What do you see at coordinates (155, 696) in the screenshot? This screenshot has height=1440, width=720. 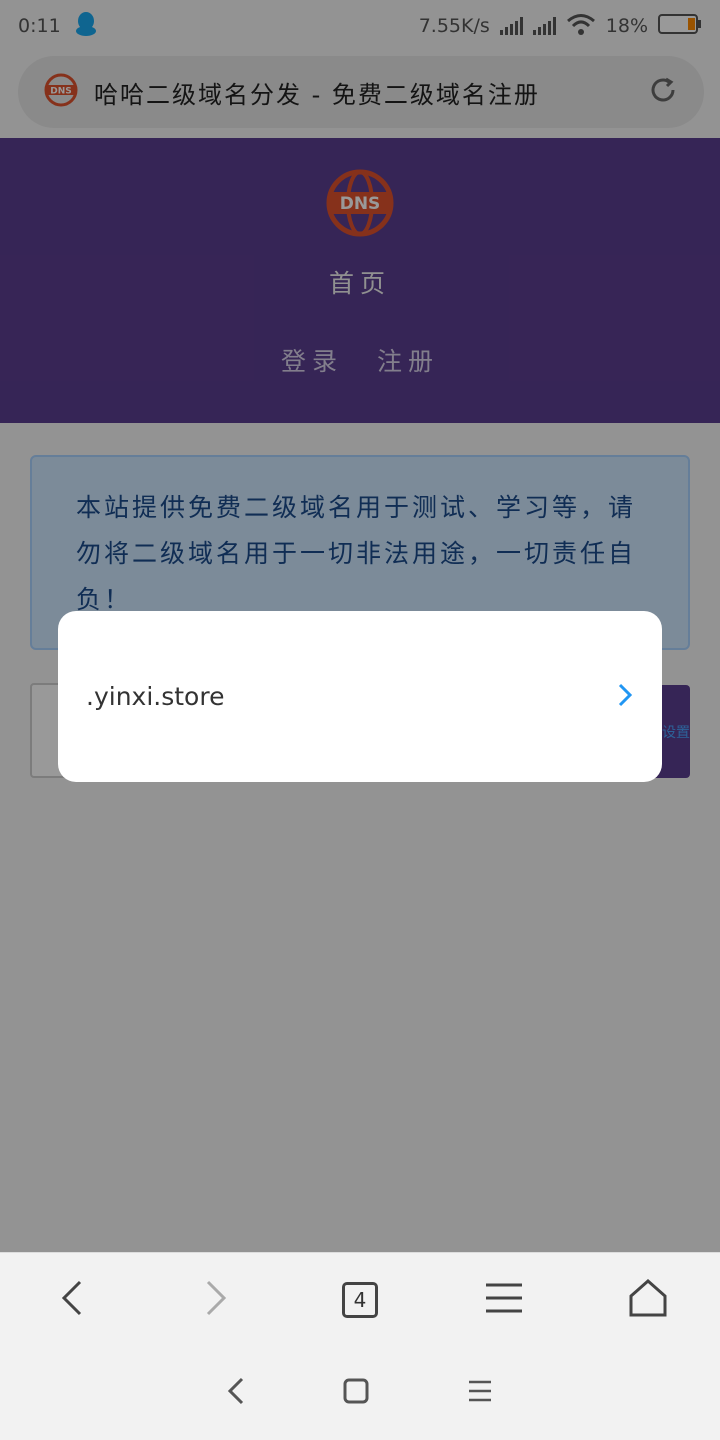 I see `domain-suffix-option: .yinxi.store` at bounding box center [155, 696].